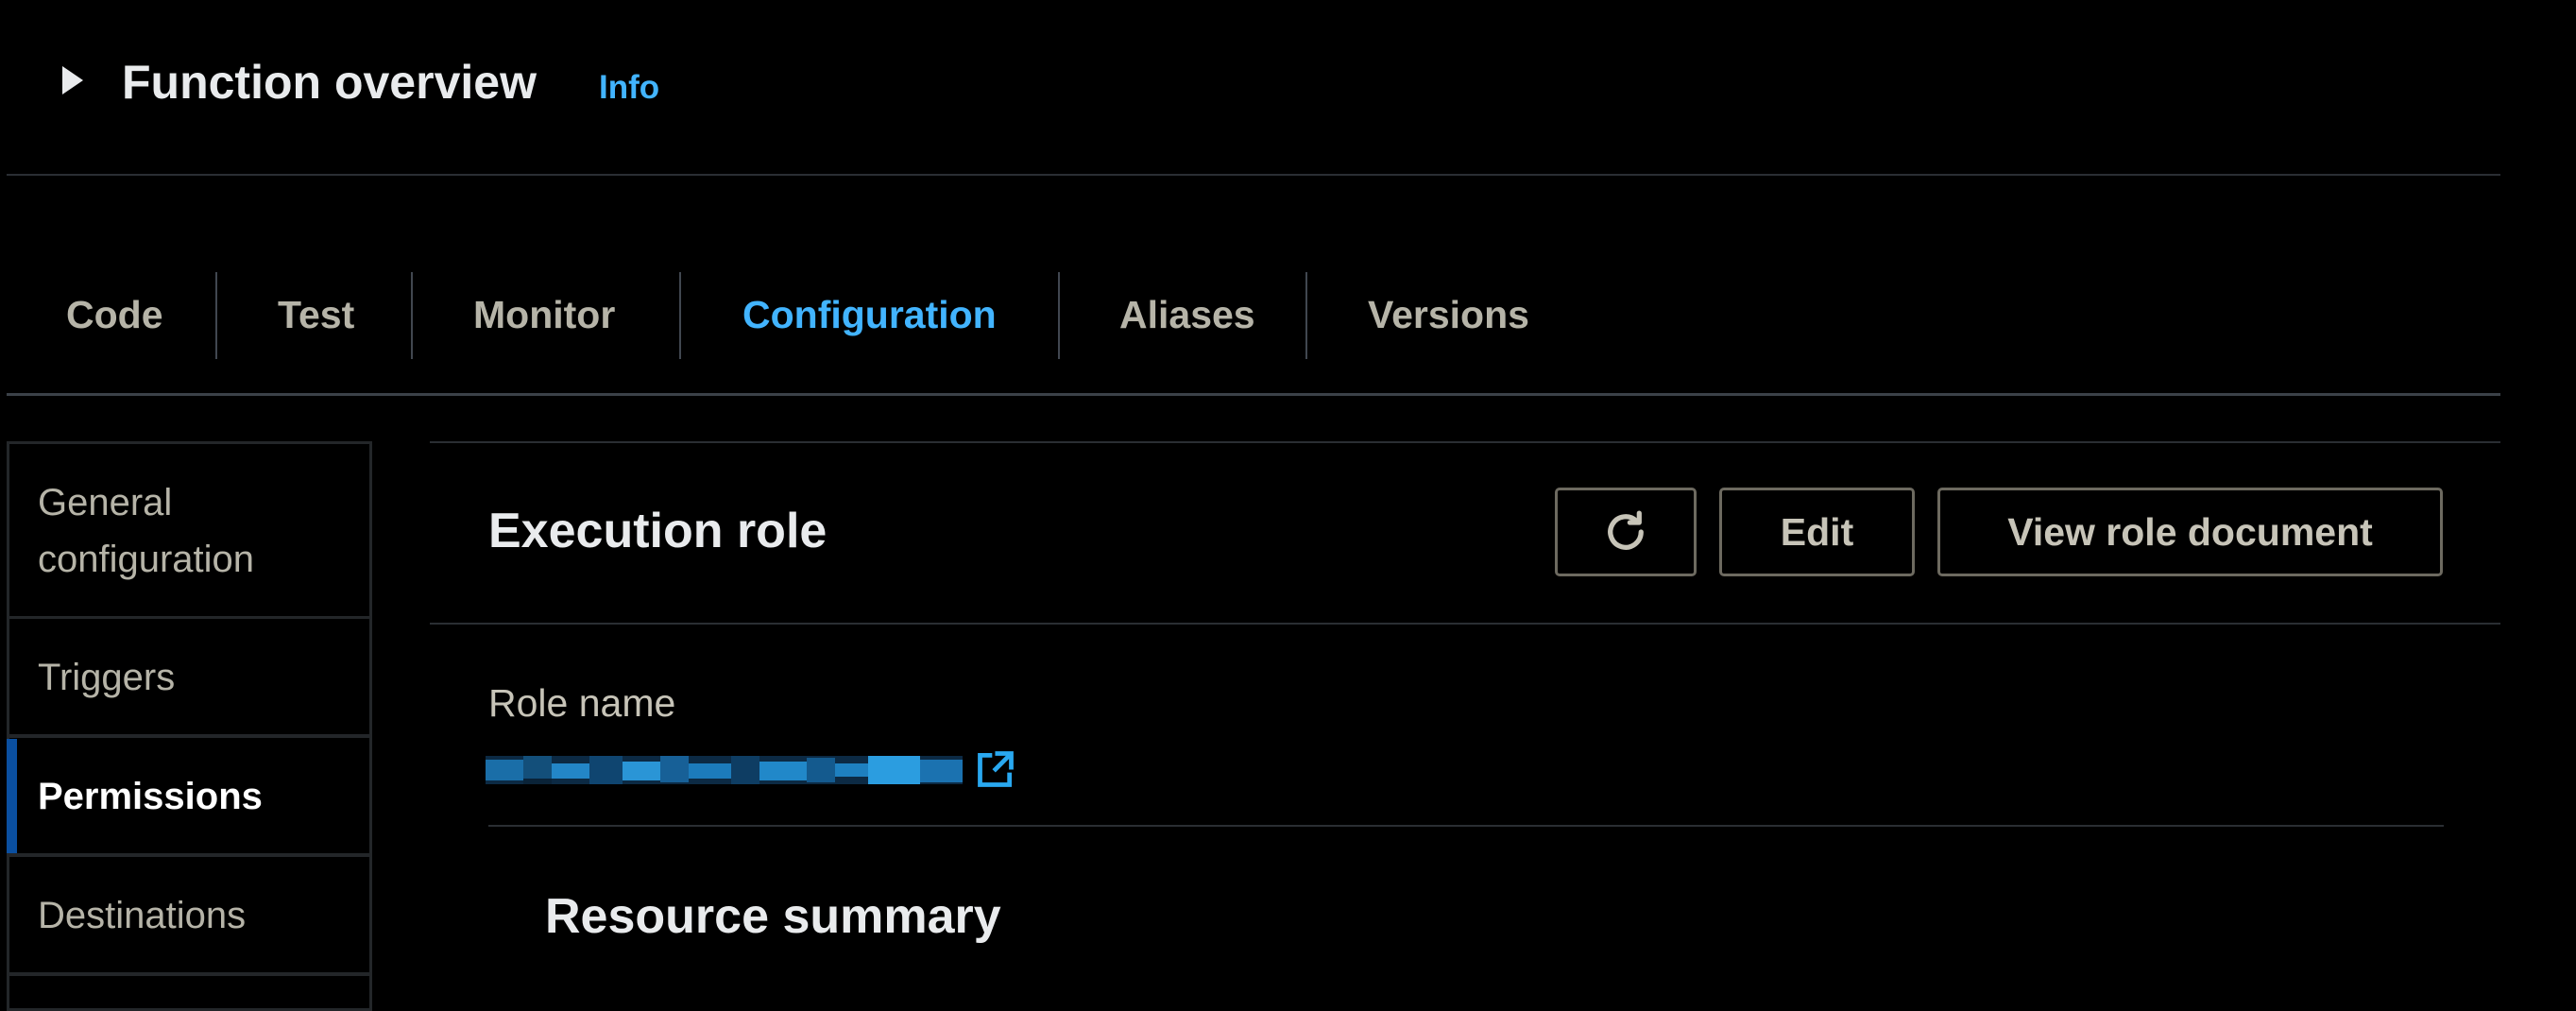  Describe the element at coordinates (1817, 532) in the screenshot. I see `edit-button: Edit` at that location.